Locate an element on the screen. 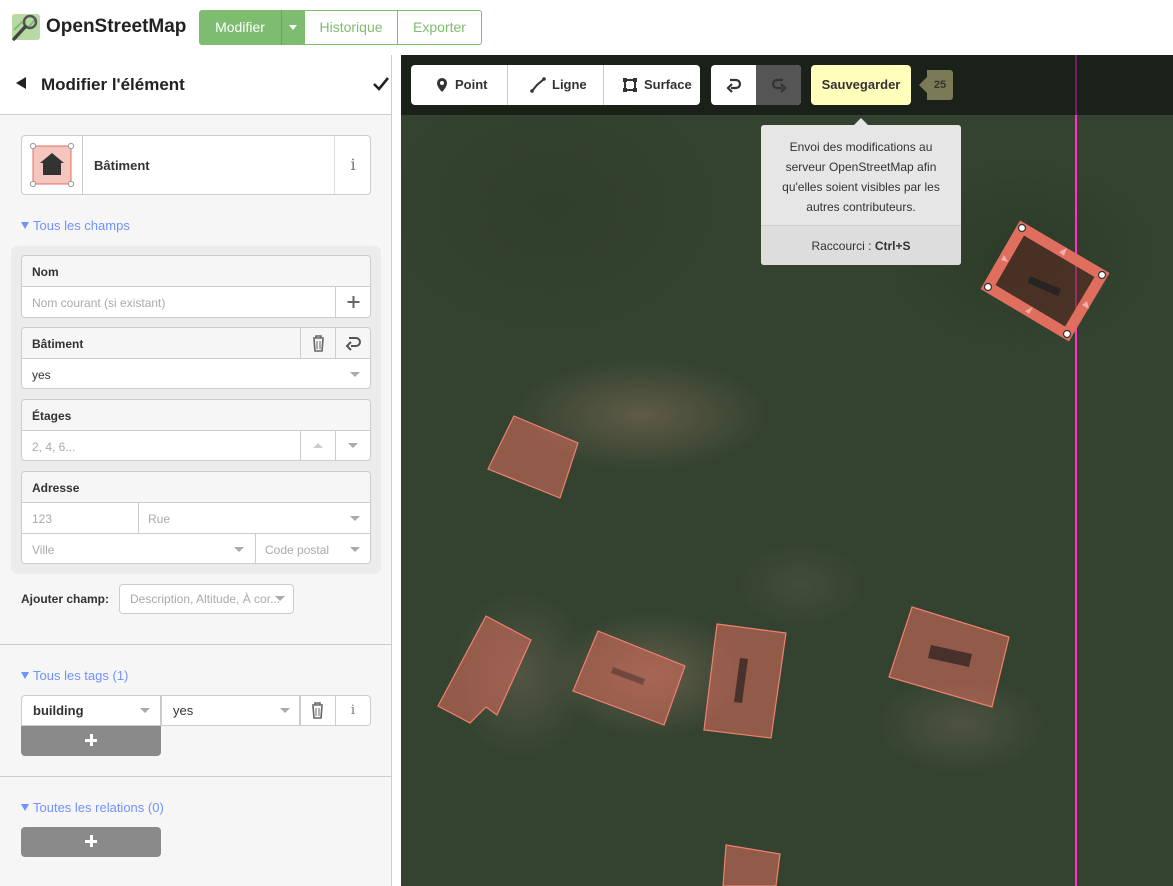 This screenshot has width=1173, height=886. undo-redo-group is located at coordinates (756, 85).